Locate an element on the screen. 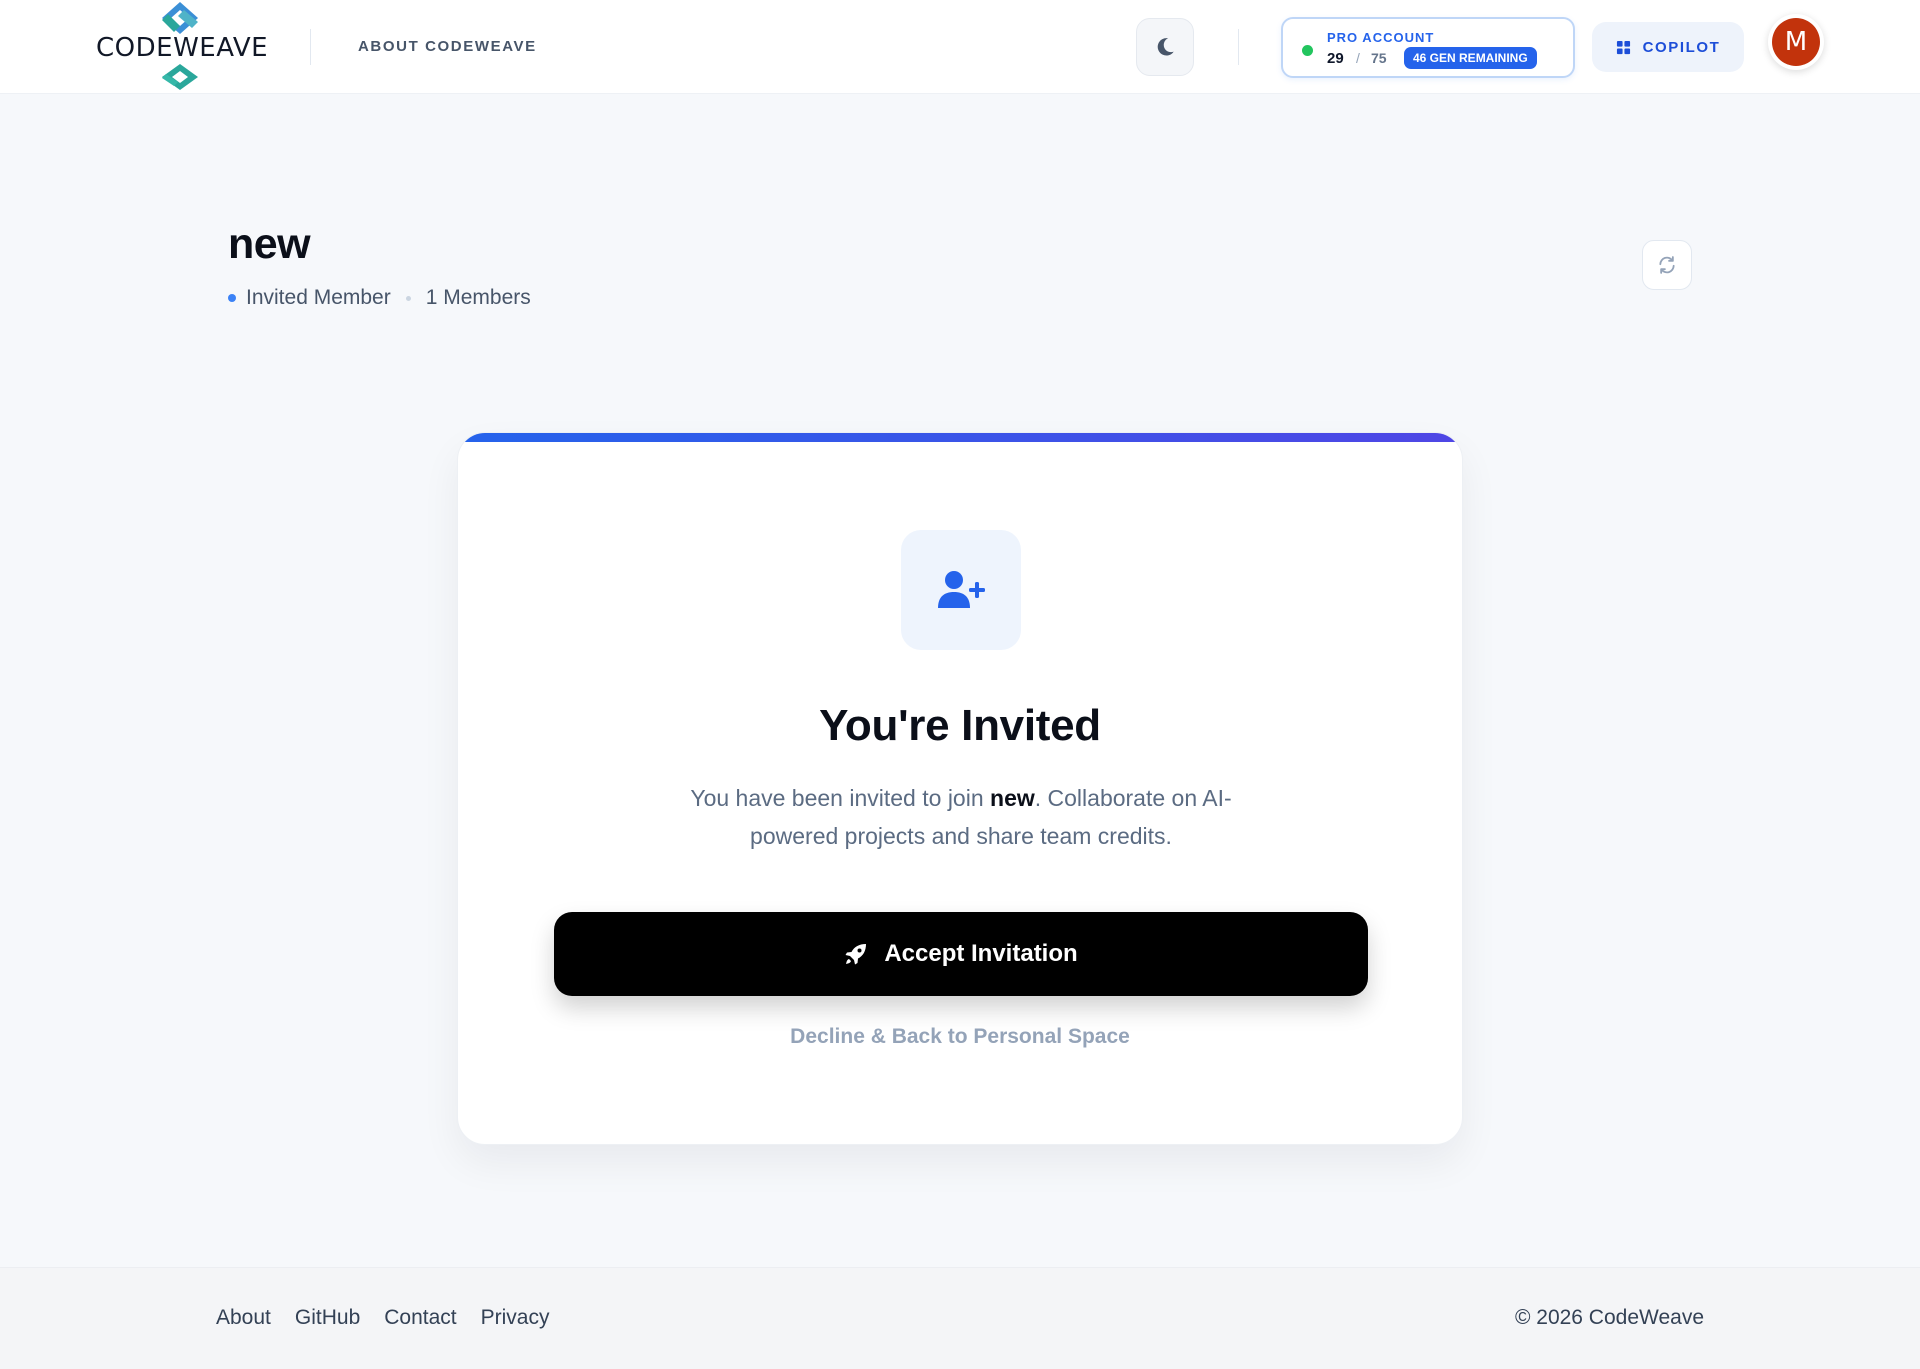 This screenshot has width=1920, height=1369. brand-name: CODEWEAVE is located at coordinates (182, 48).